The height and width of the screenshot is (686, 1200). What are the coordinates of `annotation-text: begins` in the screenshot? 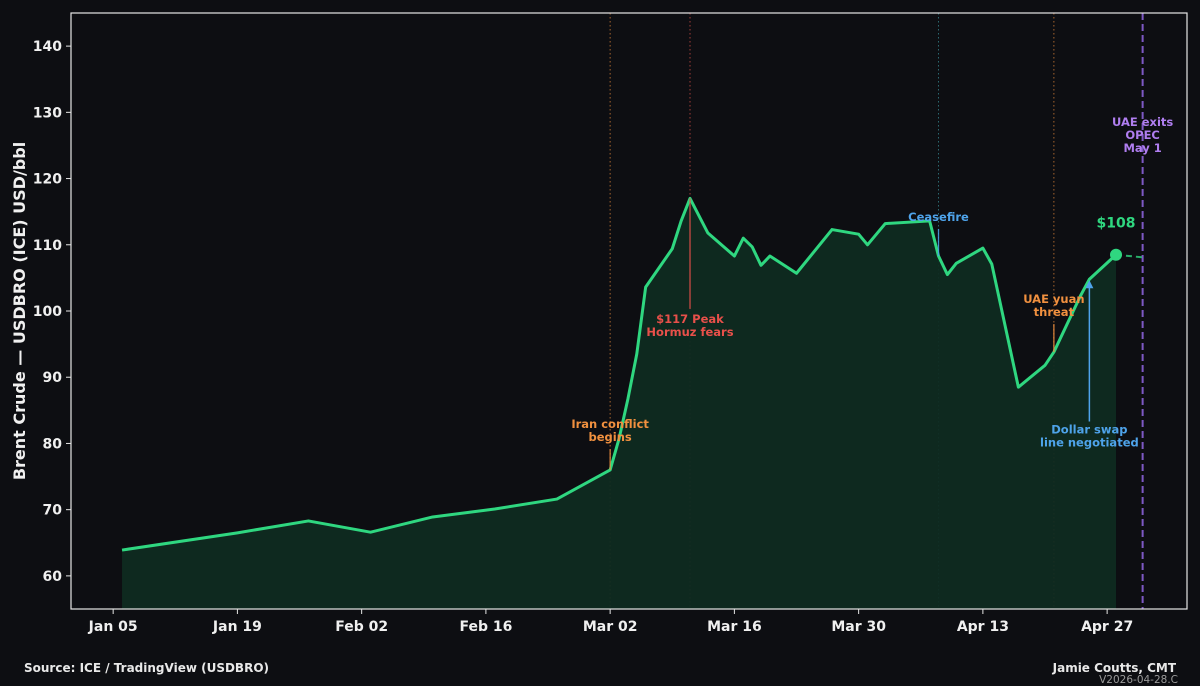 It's located at (610, 437).